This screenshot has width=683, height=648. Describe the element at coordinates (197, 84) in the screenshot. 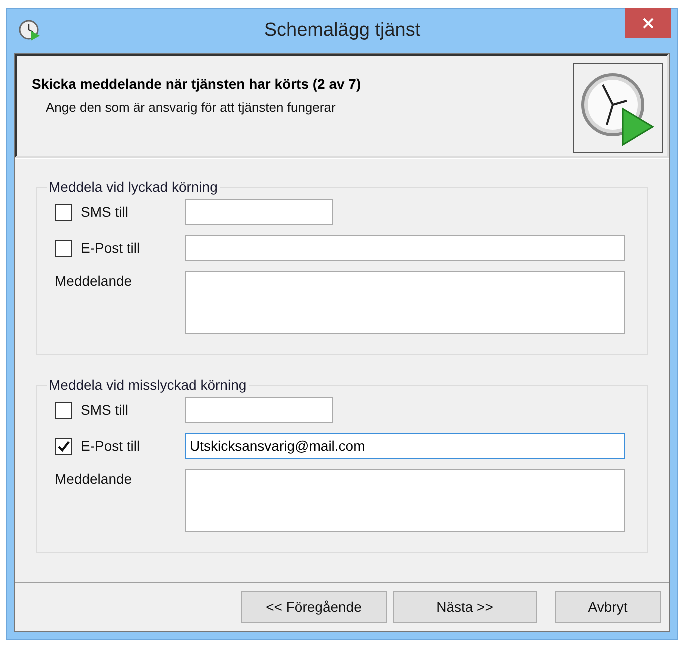

I see `step-title: Skicka meddelande när tjänsten har körts (2 av 7)` at that location.